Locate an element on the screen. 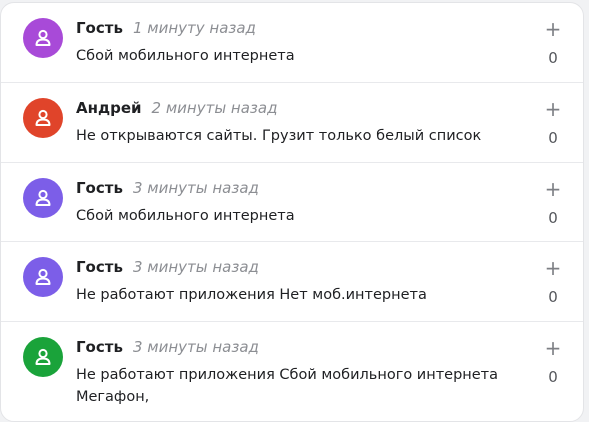 The image size is (589, 422). comment-time: 2 минуты назад is located at coordinates (214, 108).